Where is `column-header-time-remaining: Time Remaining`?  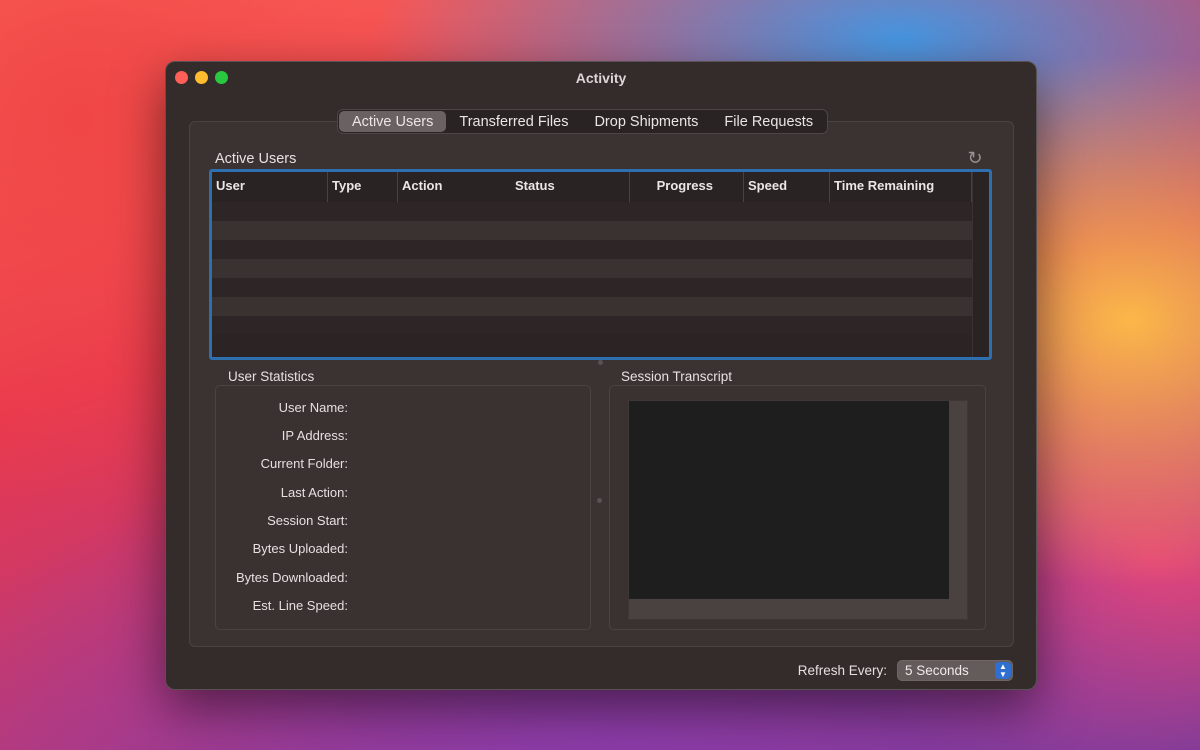 column-header-time-remaining: Time Remaining is located at coordinates (901, 187).